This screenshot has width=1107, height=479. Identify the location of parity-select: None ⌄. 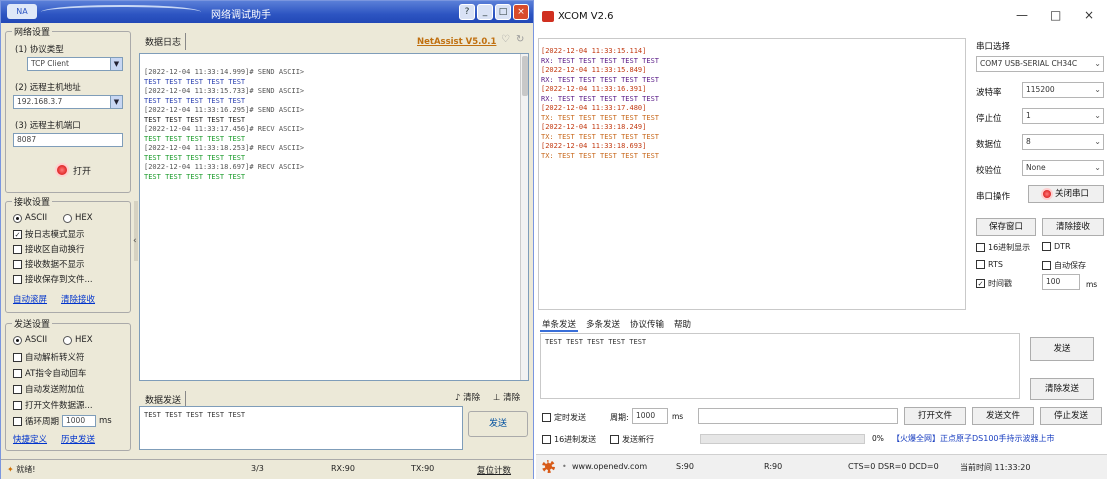
(1063, 168).